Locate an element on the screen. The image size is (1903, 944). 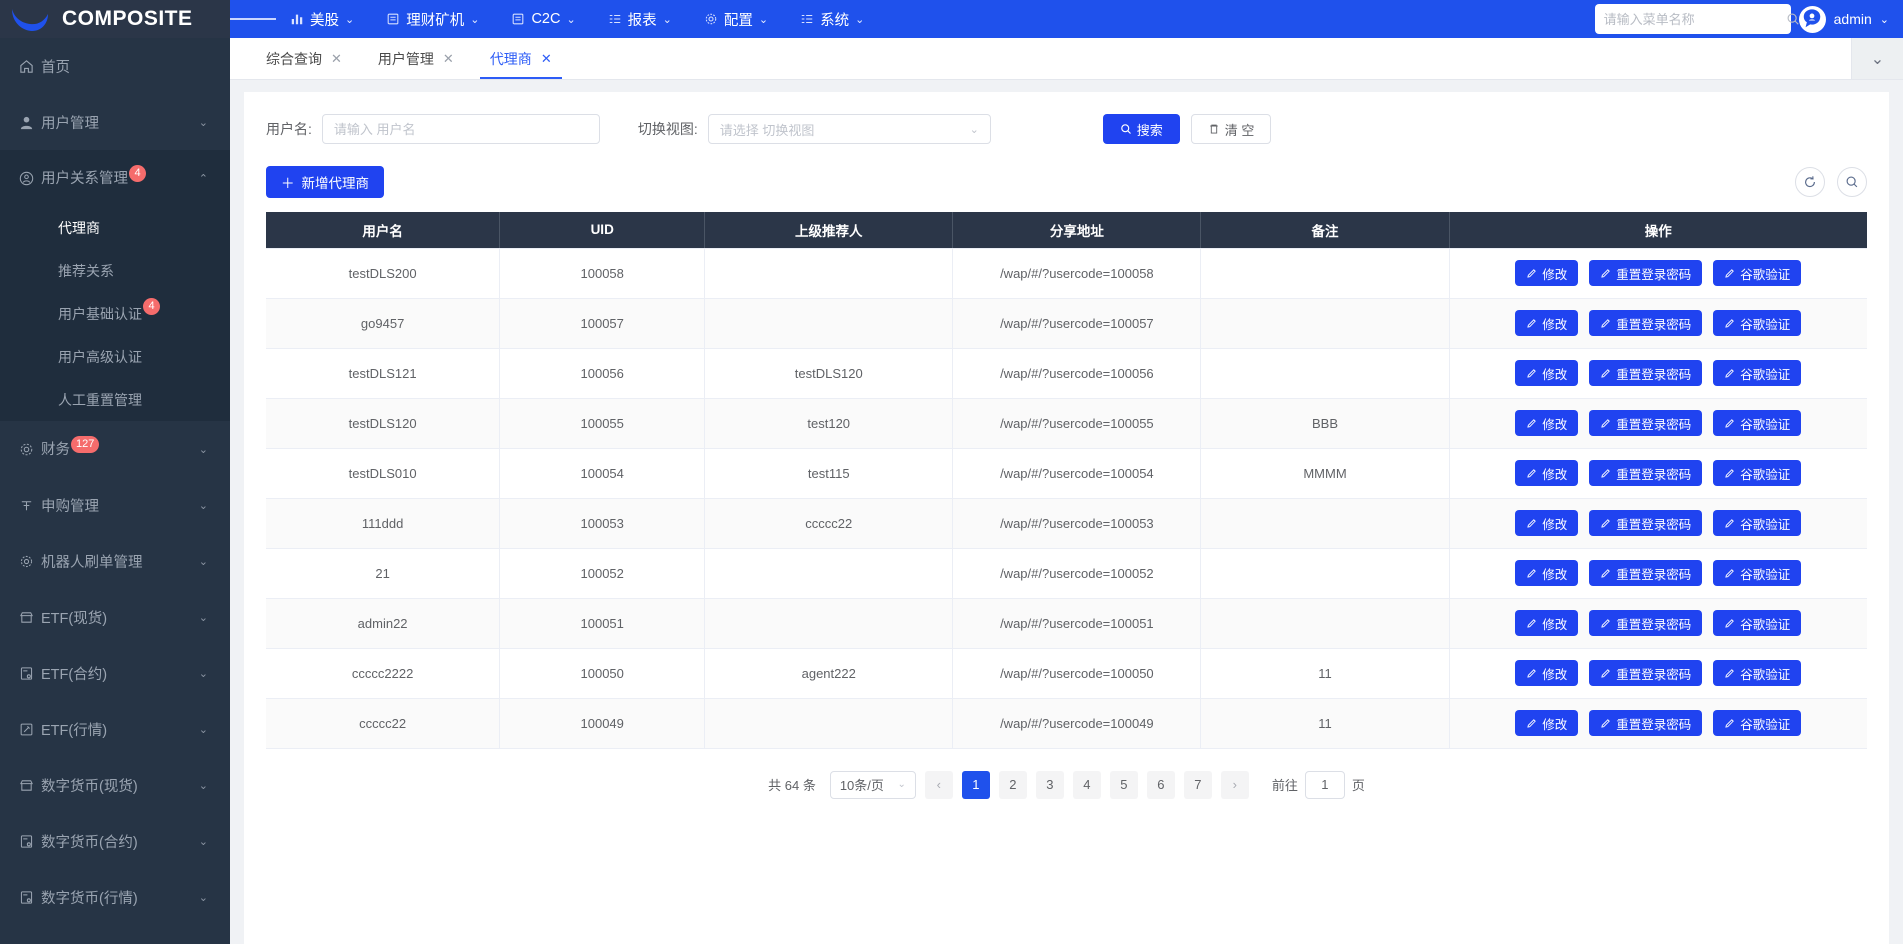
sidebar-item-crypto-quotes: 数字货币(行情) ⌄ is located at coordinates (115, 897).